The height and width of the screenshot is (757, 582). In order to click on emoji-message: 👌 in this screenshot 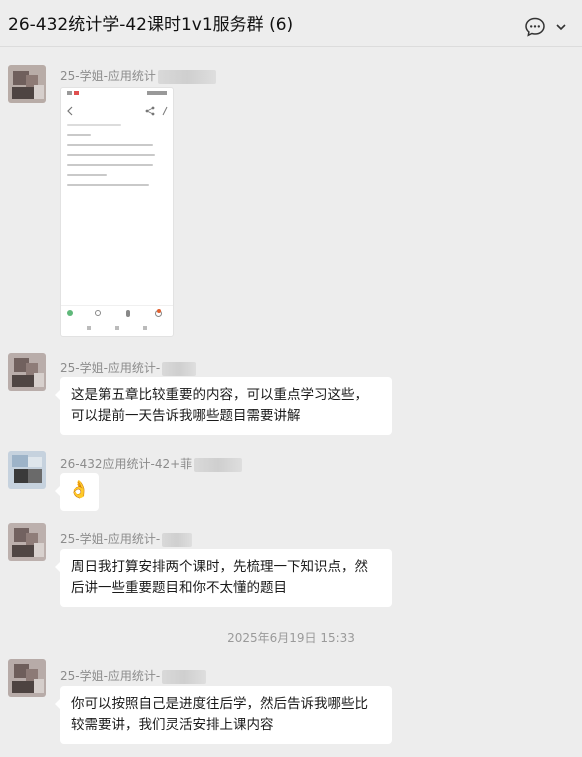, I will do `click(77, 492)`.